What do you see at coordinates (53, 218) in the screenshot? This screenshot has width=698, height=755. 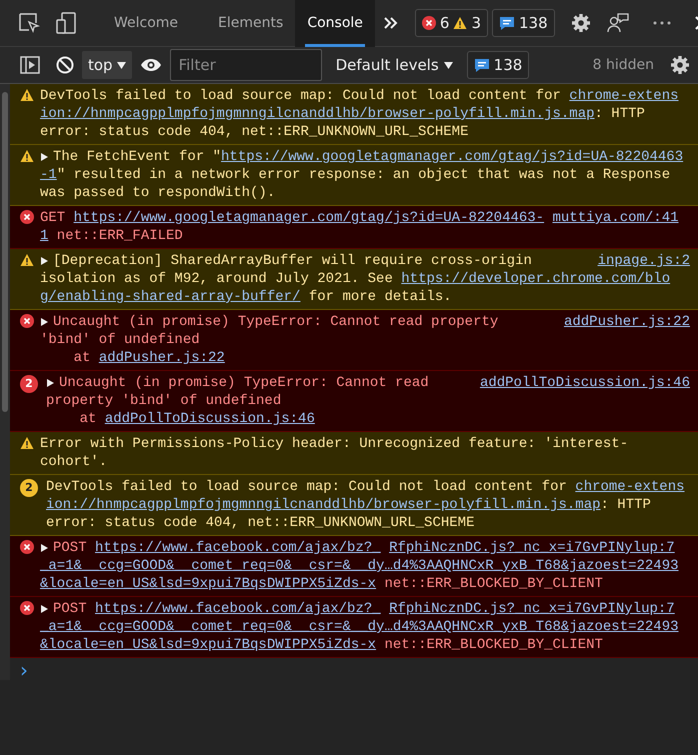 I see `message-text: GET` at bounding box center [53, 218].